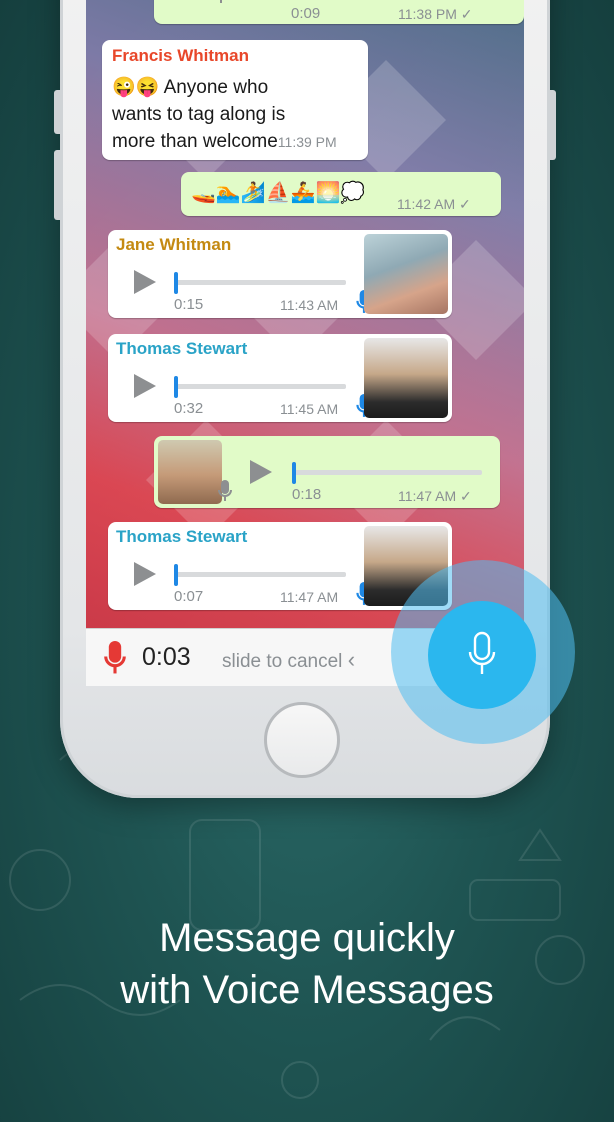 The image size is (614, 1122). What do you see at coordinates (189, 596) in the screenshot?
I see `voice-duration: 0:07` at bounding box center [189, 596].